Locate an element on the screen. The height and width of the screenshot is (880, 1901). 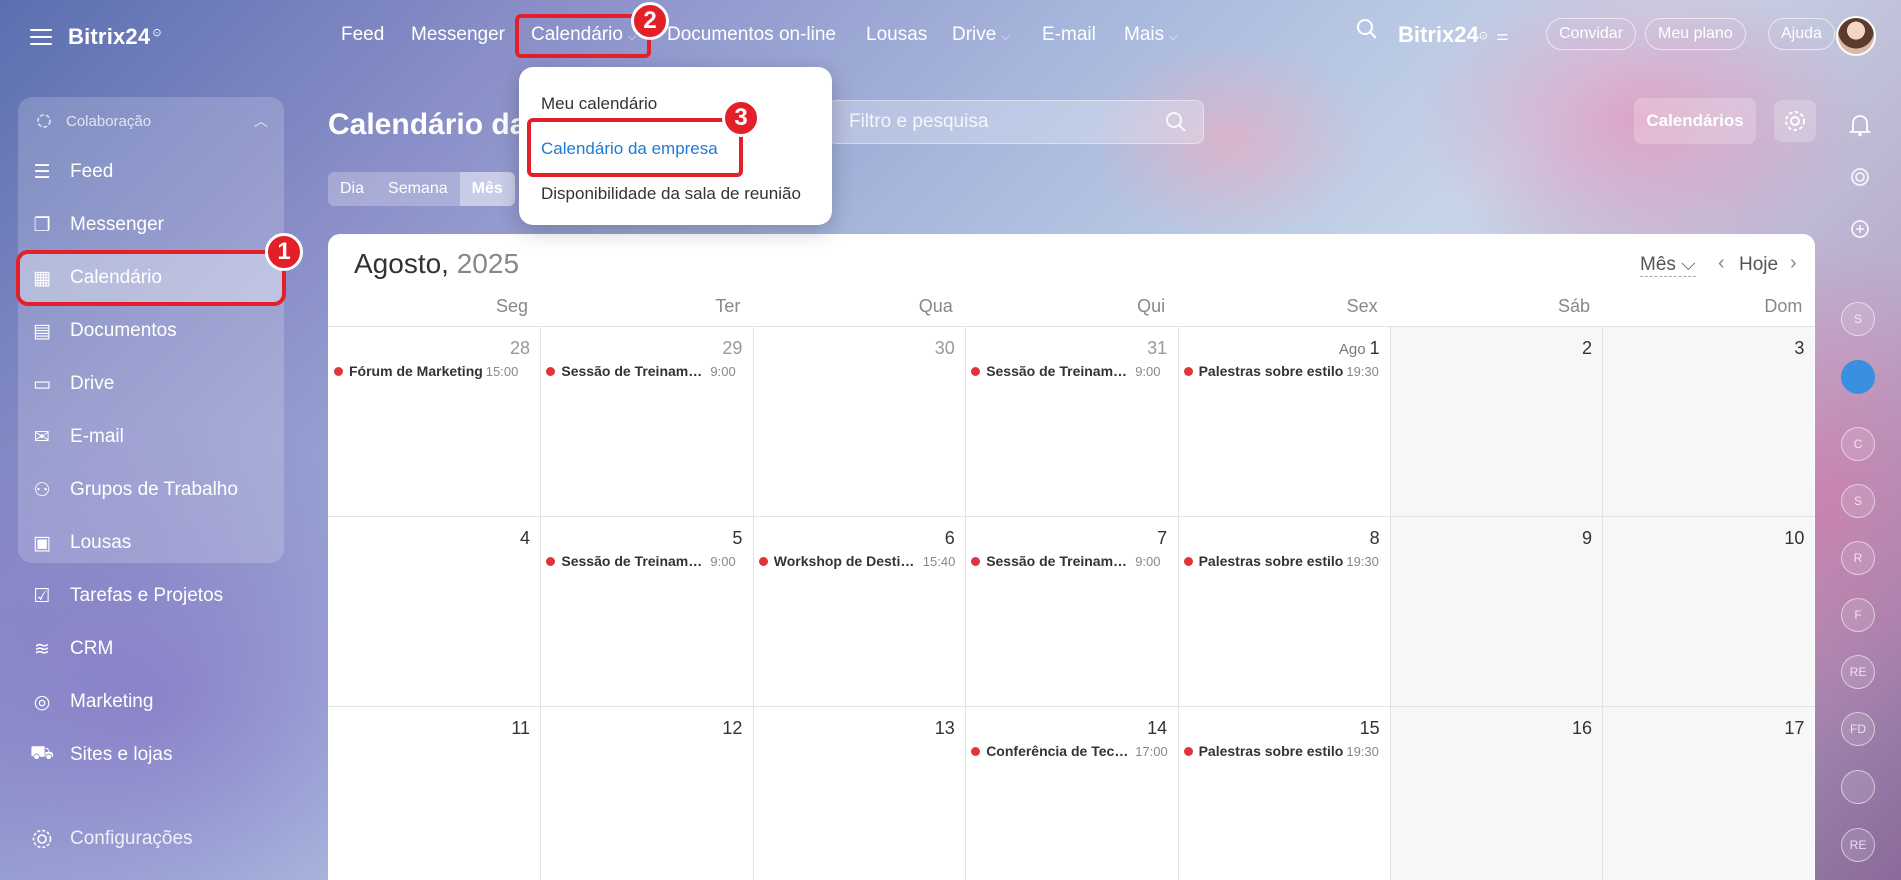
chevron-right-icon: › is located at coordinates (1793, 263).